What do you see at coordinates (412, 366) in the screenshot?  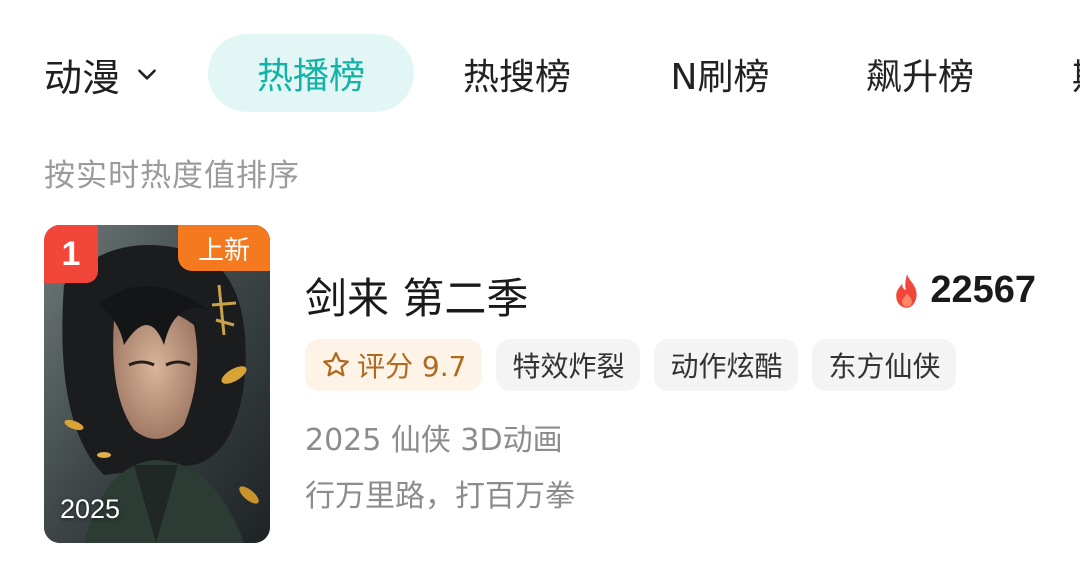 I see `rating-label: 评分 9.7` at bounding box center [412, 366].